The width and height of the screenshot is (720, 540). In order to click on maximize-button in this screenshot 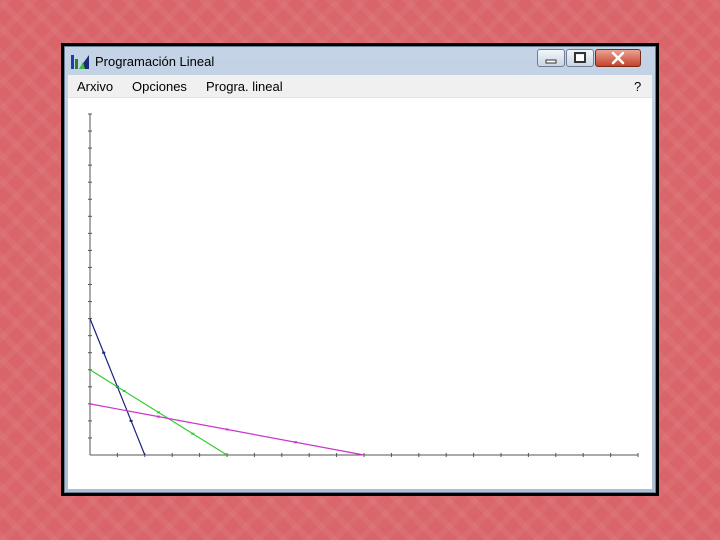, I will do `click(580, 58)`.